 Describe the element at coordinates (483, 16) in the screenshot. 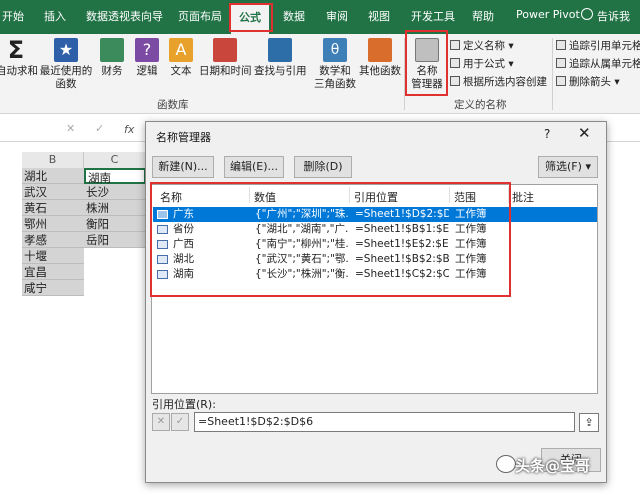

I see `tab-help: 帮助` at that location.